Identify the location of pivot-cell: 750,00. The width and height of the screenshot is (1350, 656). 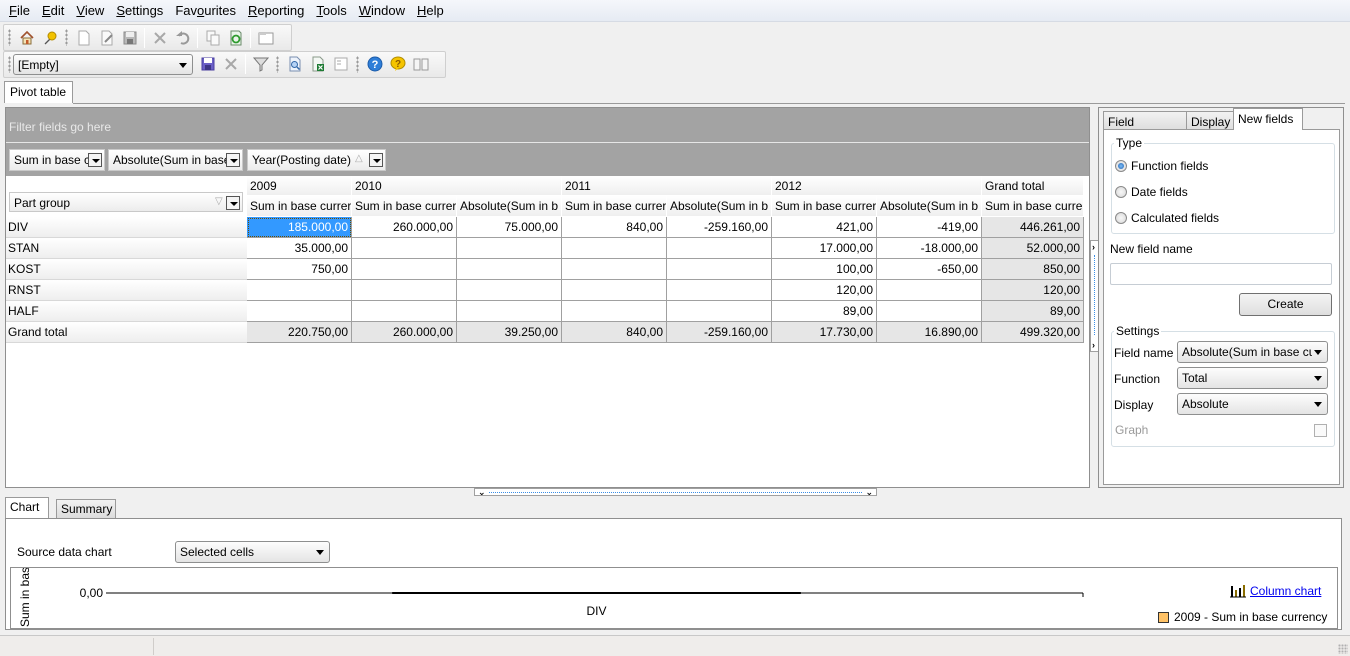
(299, 269).